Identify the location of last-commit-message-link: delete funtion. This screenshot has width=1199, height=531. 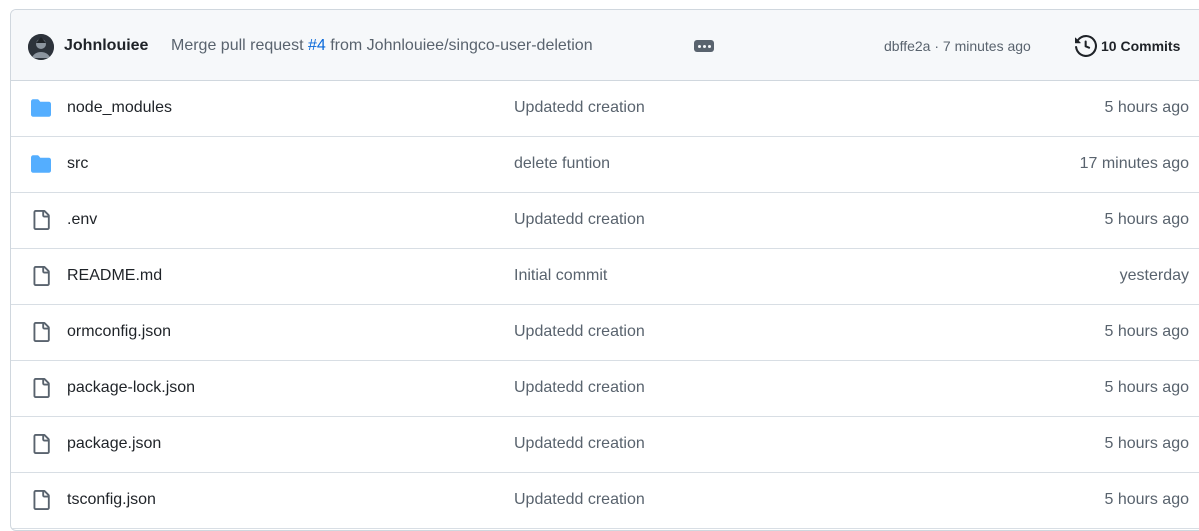
(562, 164).